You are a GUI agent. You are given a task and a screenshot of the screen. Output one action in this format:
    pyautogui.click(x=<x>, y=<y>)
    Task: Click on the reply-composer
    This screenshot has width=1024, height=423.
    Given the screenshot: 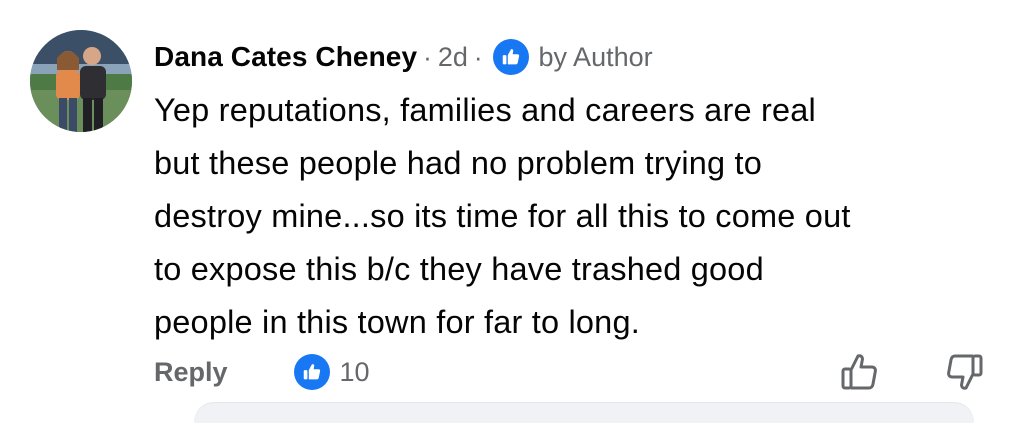 What is the action you would take?
    pyautogui.click(x=584, y=412)
    